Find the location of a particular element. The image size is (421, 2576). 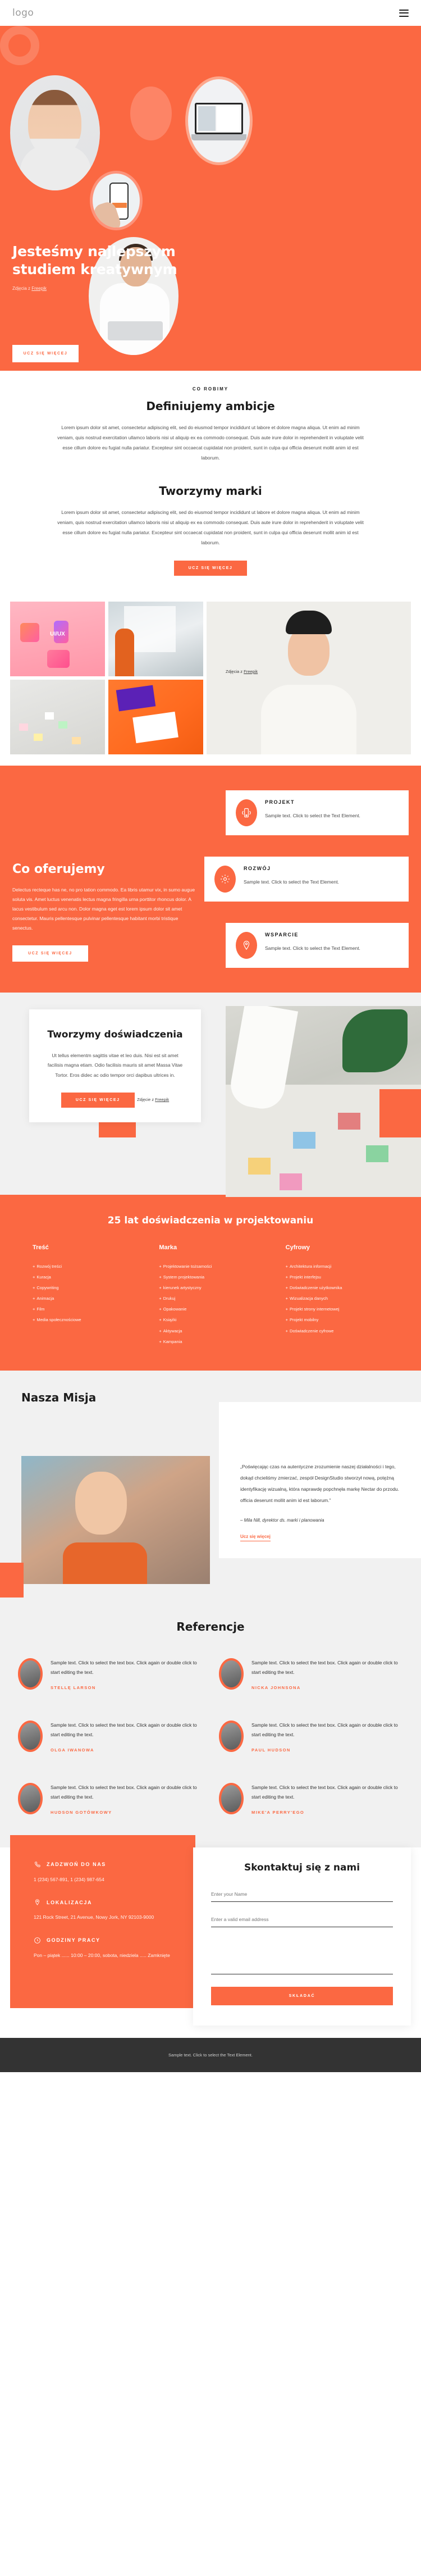

years-list-item: + Doświadczenie użytkownika is located at coordinates (345, 1287).